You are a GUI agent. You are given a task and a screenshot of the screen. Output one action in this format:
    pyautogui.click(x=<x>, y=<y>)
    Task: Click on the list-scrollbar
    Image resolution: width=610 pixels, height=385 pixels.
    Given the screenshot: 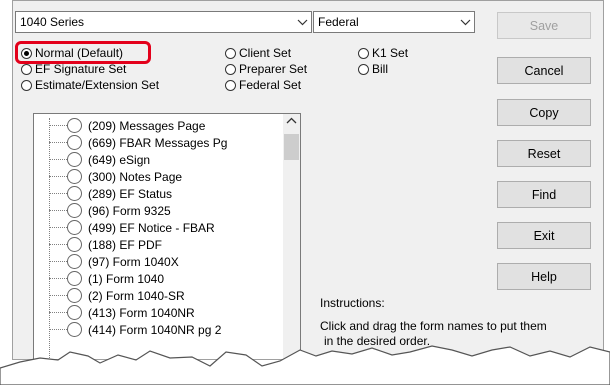 What is the action you would take?
    pyautogui.click(x=291, y=236)
    